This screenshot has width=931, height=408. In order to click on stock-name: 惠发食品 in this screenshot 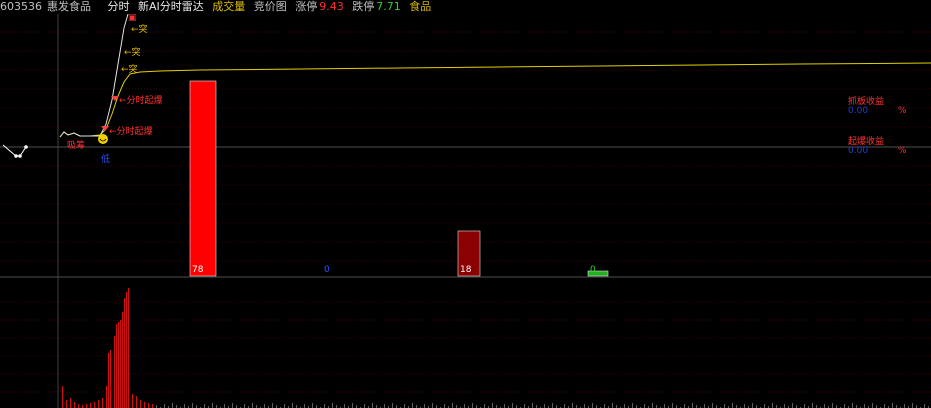, I will do `click(69, 6)`.